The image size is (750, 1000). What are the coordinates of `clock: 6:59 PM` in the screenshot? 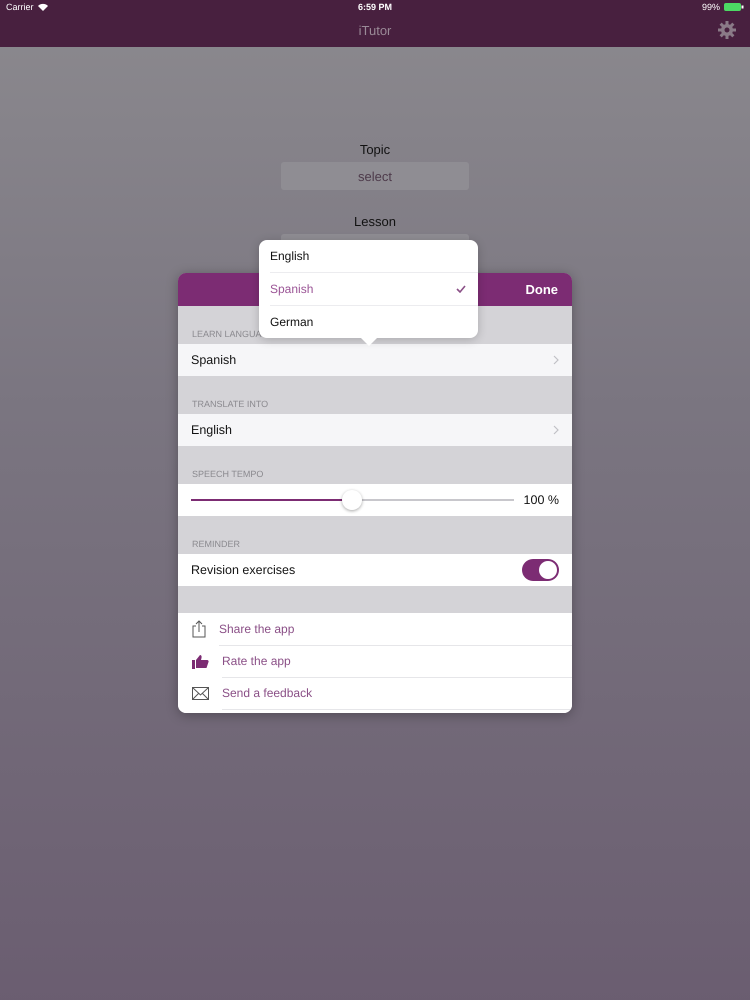 It's located at (375, 7).